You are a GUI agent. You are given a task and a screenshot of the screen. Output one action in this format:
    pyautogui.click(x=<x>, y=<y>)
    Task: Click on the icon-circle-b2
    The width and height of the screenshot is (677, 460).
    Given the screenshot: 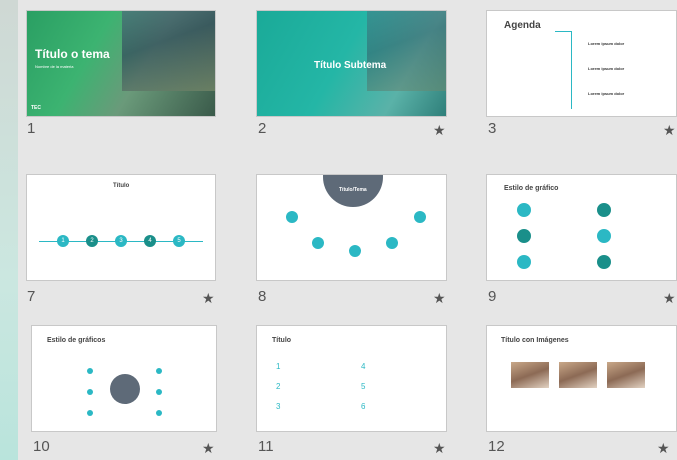 What is the action you would take?
    pyautogui.click(x=604, y=236)
    